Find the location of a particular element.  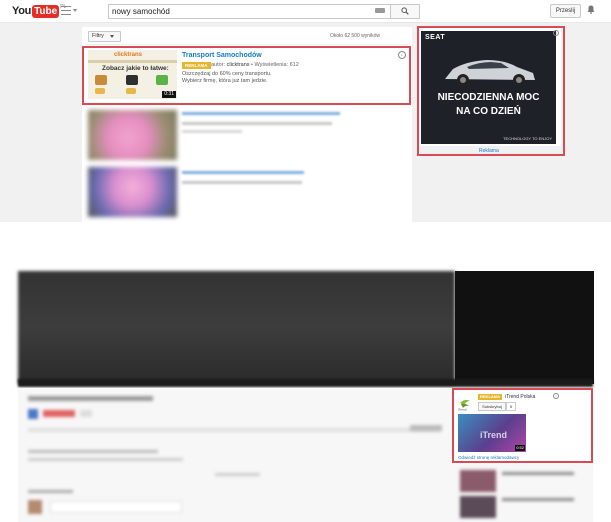

highlight-frame-ad-result is located at coordinates (246, 75).